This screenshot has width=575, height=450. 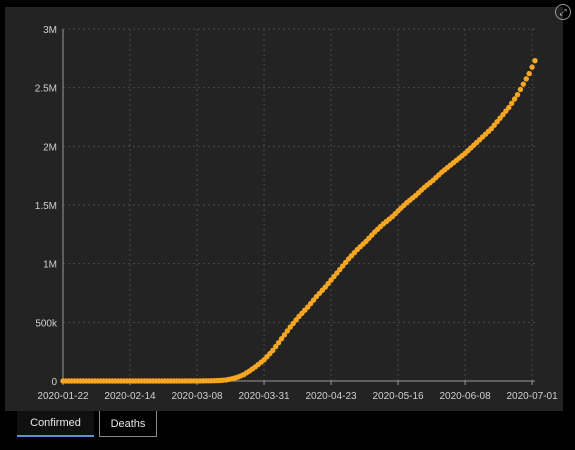 I want to click on expand-button: ⤢, so click(x=563, y=12).